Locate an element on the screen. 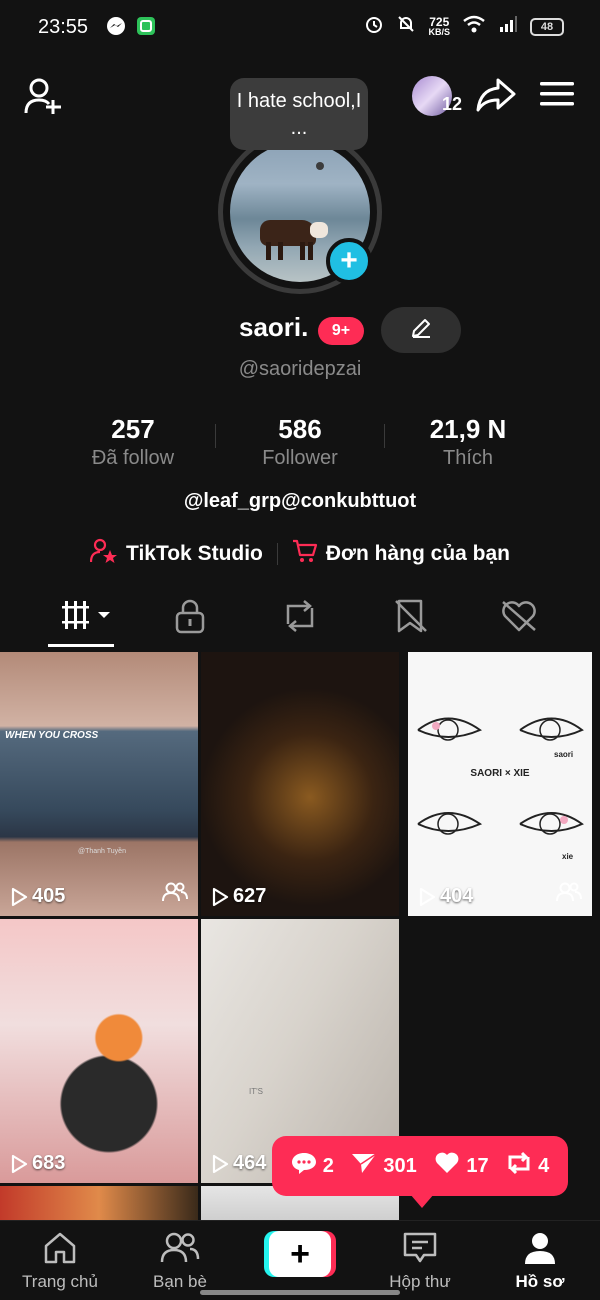  stat-followers: 586 Follower is located at coordinates (300, 442).